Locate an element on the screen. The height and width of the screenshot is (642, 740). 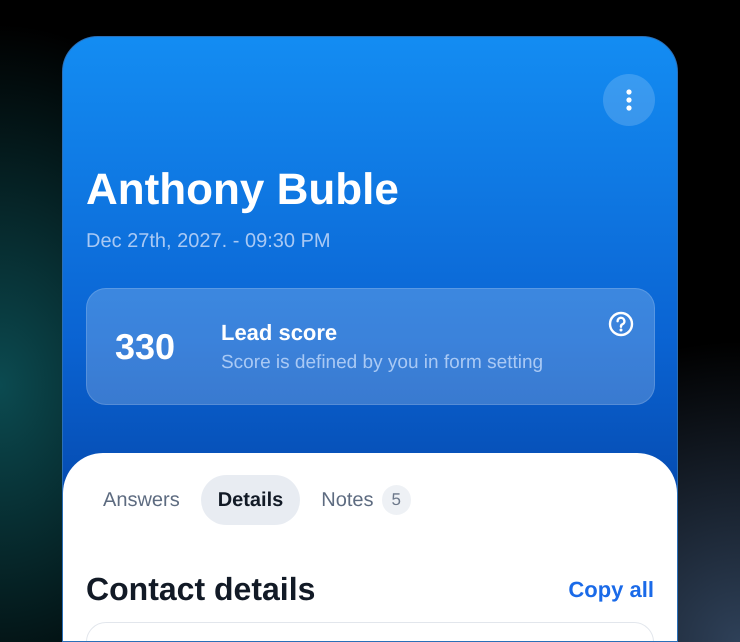
count-badge: 5 is located at coordinates (397, 500).